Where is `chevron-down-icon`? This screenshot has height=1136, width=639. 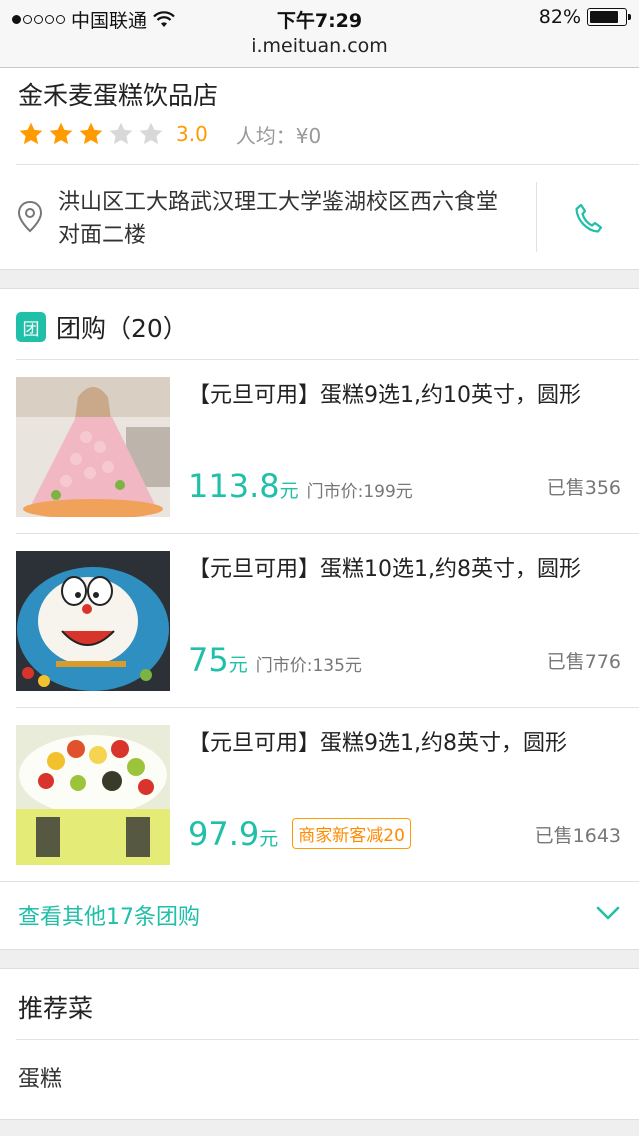
chevron-down-icon is located at coordinates (608, 913).